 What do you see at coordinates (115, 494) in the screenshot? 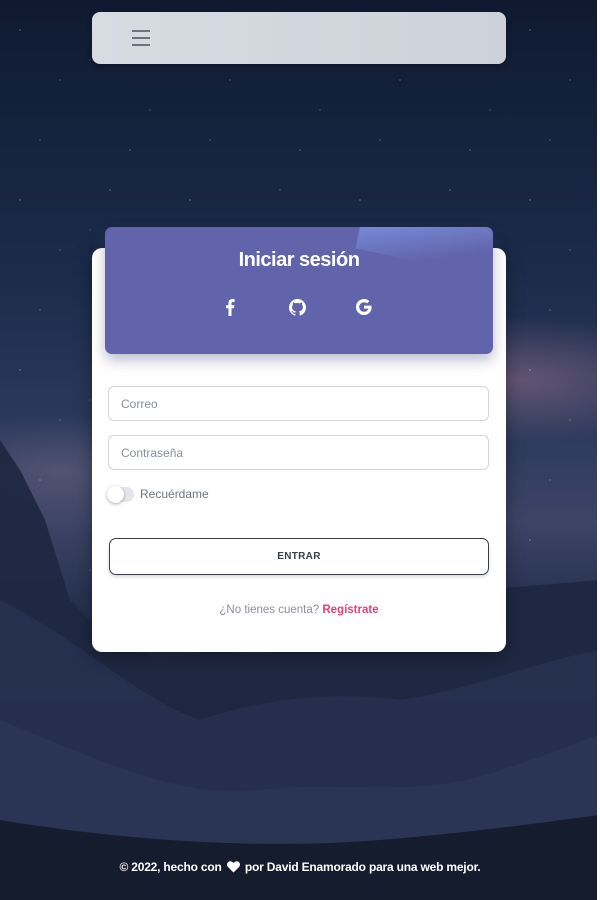
I see `toggle-knob` at bounding box center [115, 494].